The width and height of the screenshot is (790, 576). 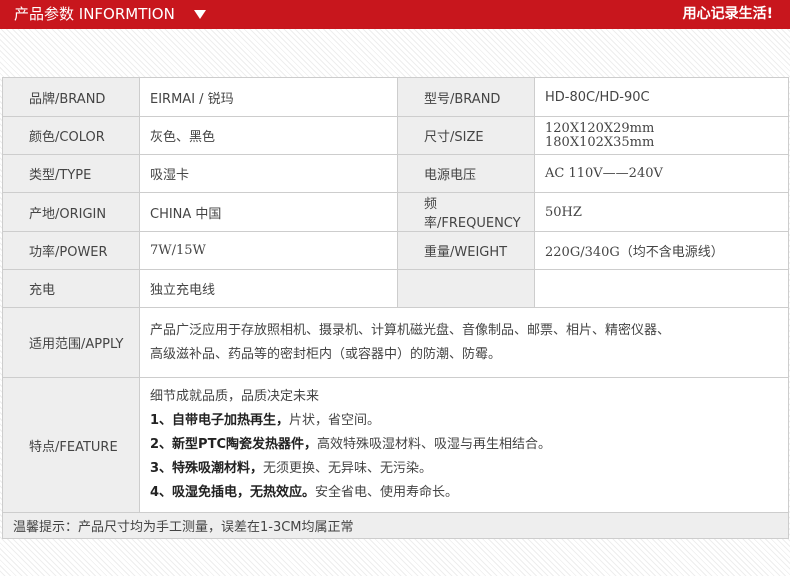 What do you see at coordinates (335, 420) in the screenshot?
I see `feature-1-text: 片状，省空间。` at bounding box center [335, 420].